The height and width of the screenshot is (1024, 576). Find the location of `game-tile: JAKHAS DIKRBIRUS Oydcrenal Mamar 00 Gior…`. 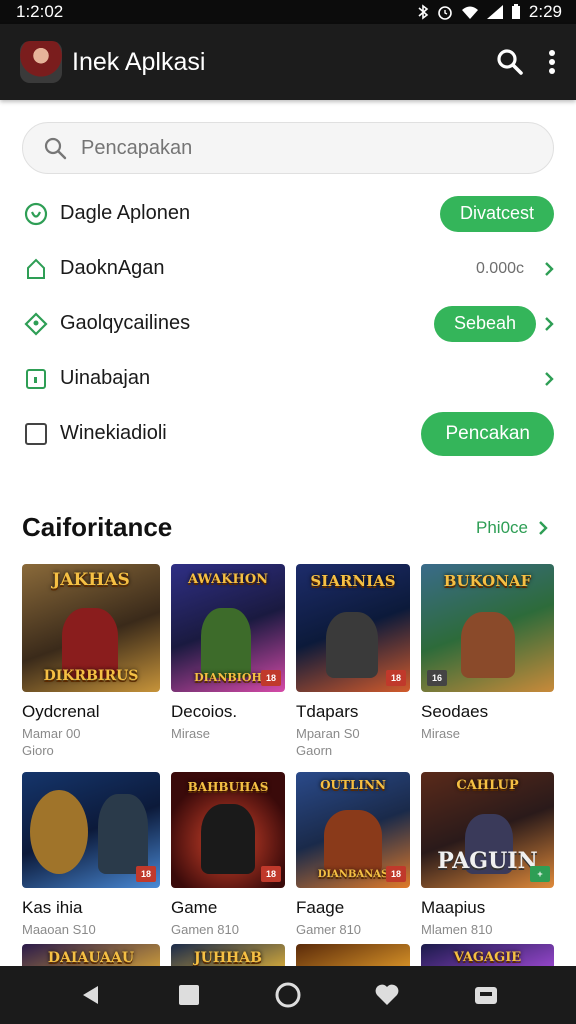

game-tile: JAKHAS DIKRBIRUS Oydcrenal Mamar 00 Gior… is located at coordinates (91, 661).